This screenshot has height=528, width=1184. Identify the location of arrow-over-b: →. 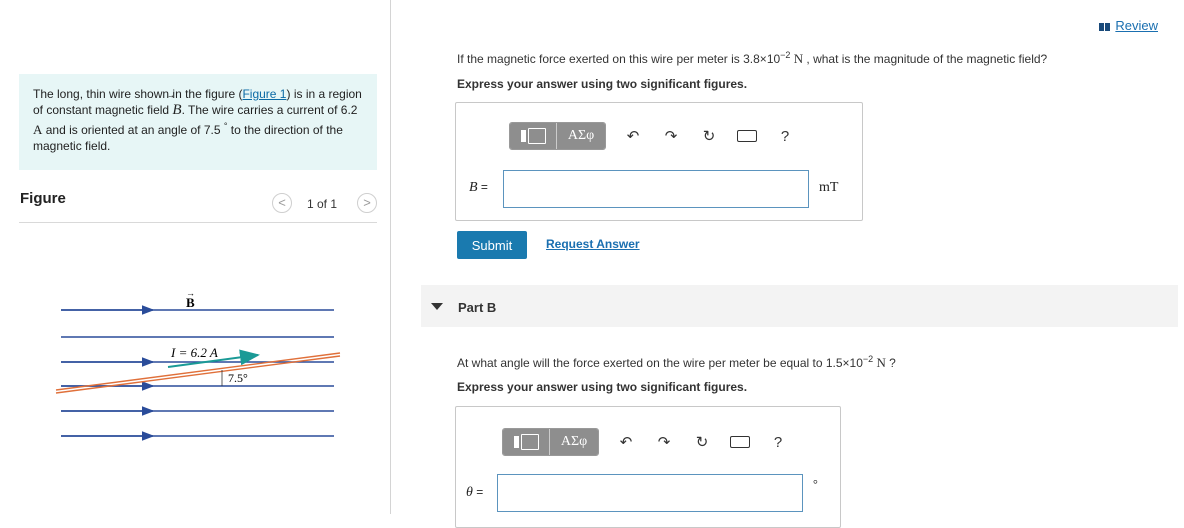
(190, 293).